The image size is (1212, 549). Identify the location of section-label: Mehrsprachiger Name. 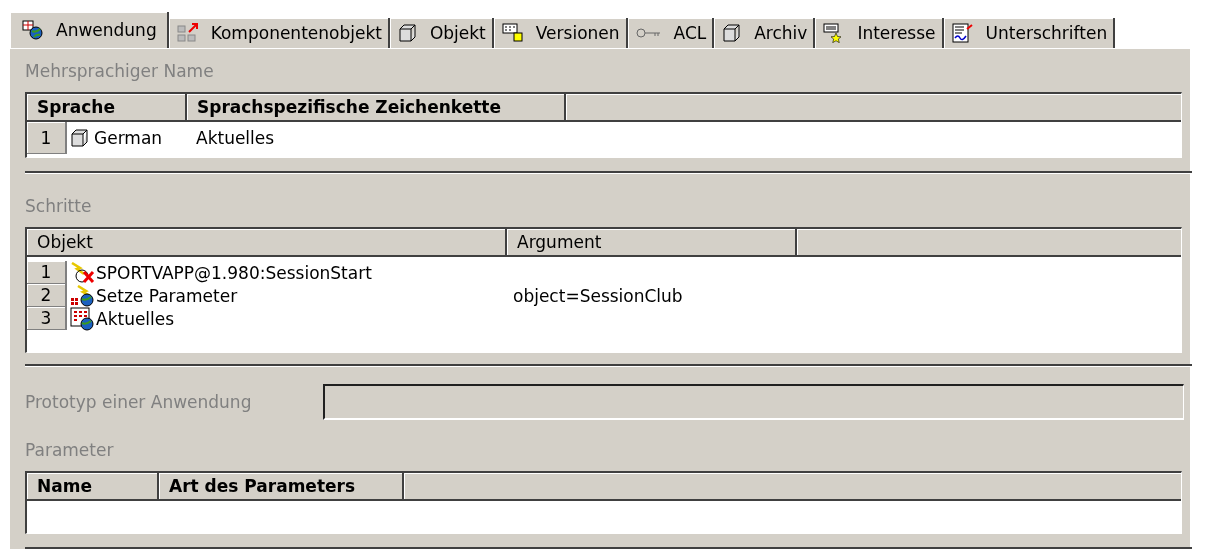
(120, 71).